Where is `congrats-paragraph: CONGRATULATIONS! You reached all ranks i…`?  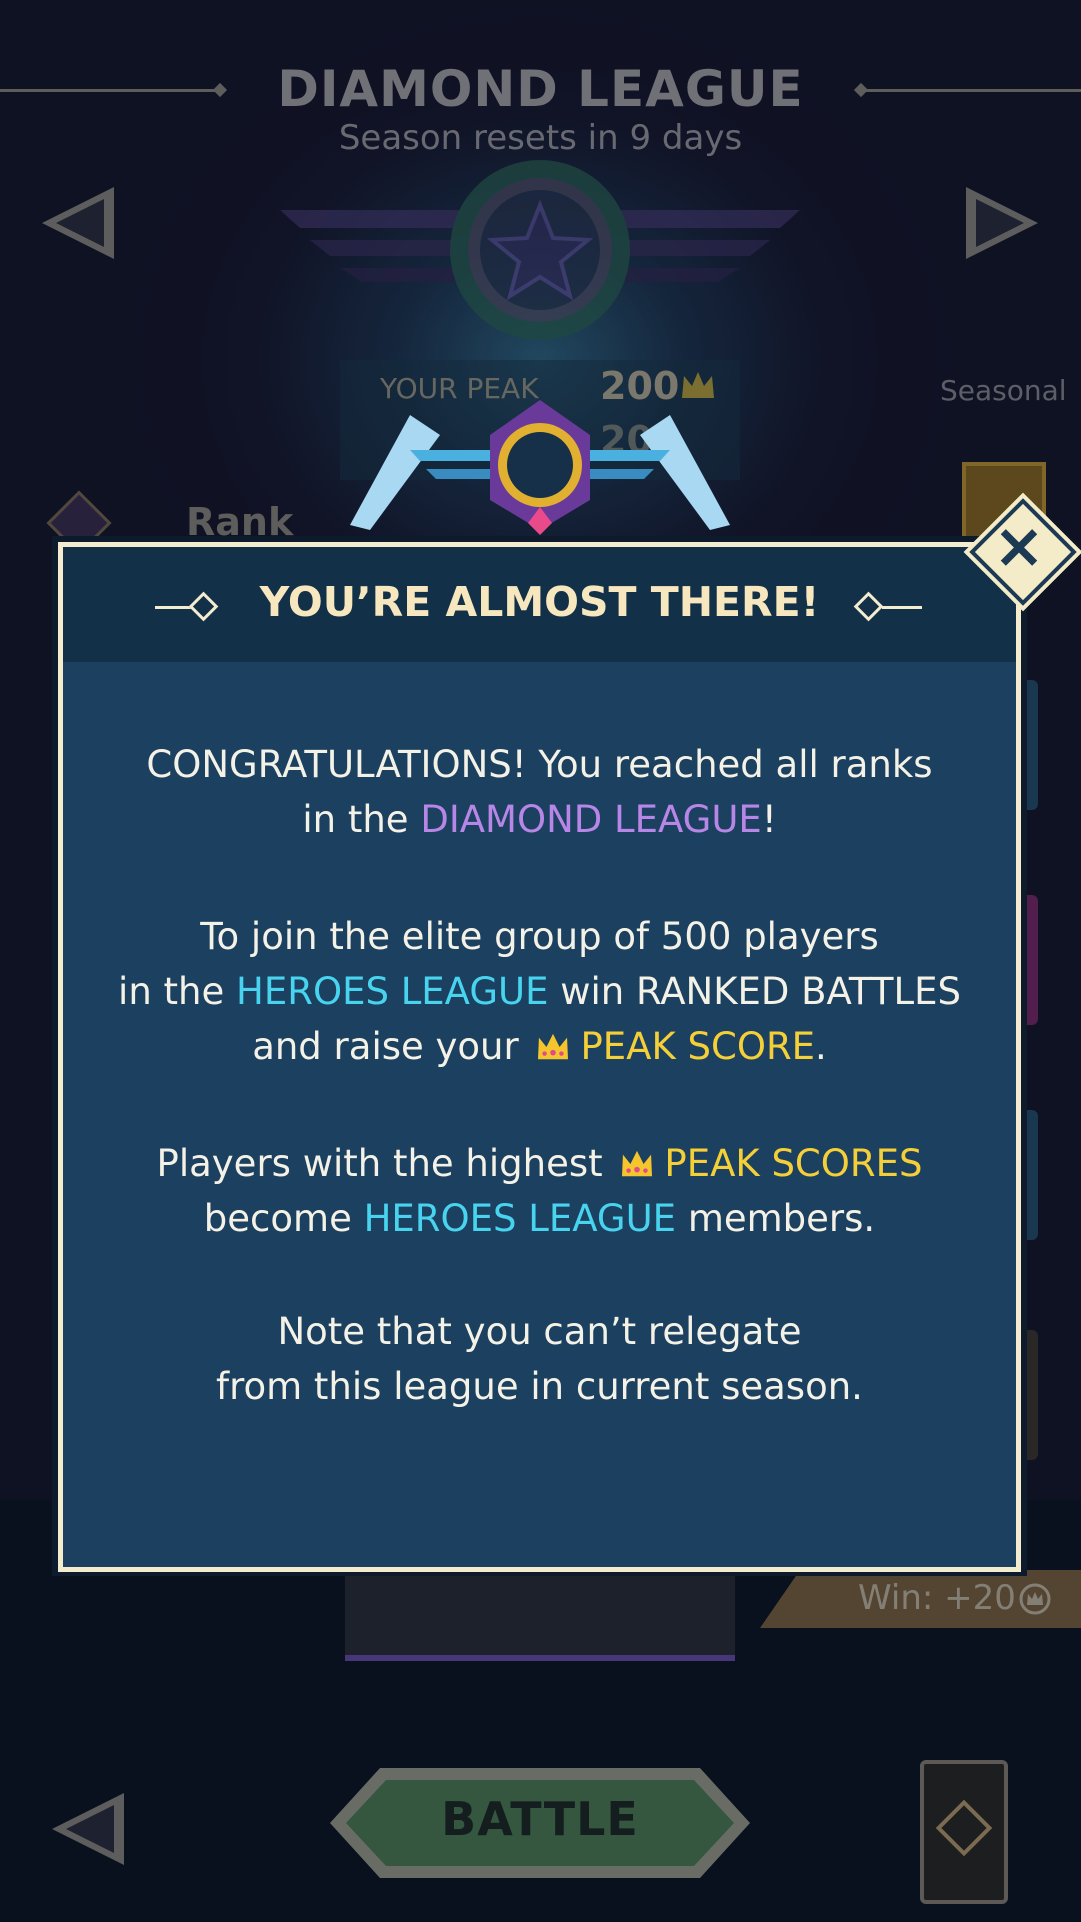 congrats-paragraph: CONGRATULATIONS! You reached all ranks i… is located at coordinates (539, 792).